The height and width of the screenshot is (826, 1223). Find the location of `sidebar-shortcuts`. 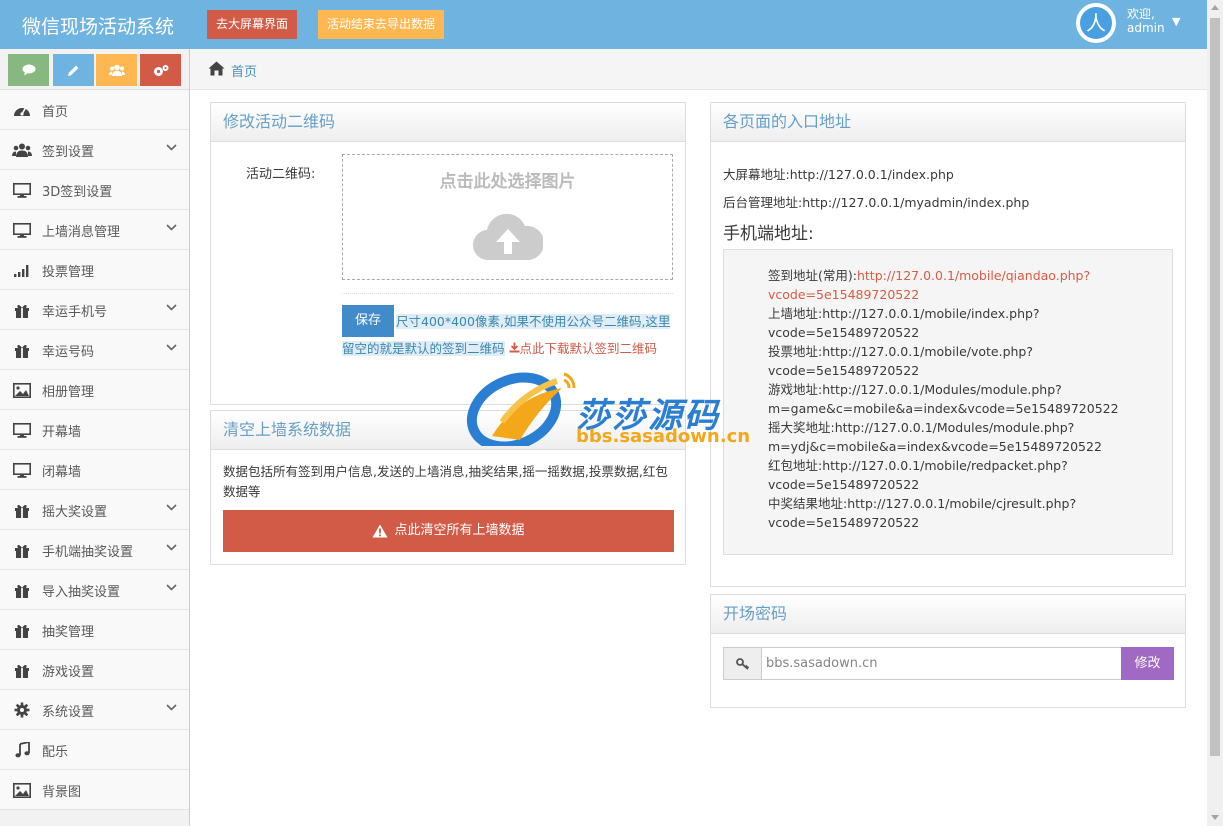

sidebar-shortcuts is located at coordinates (94, 69).